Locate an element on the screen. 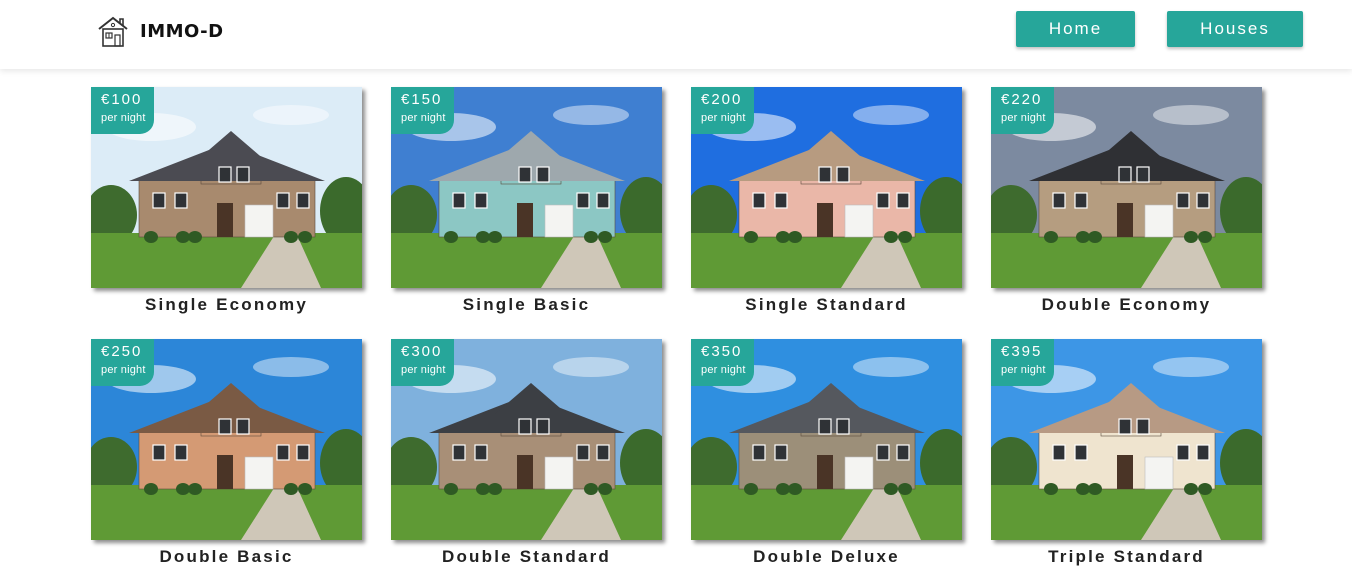 The width and height of the screenshot is (1352, 585). houses-button: Houses is located at coordinates (1235, 29).